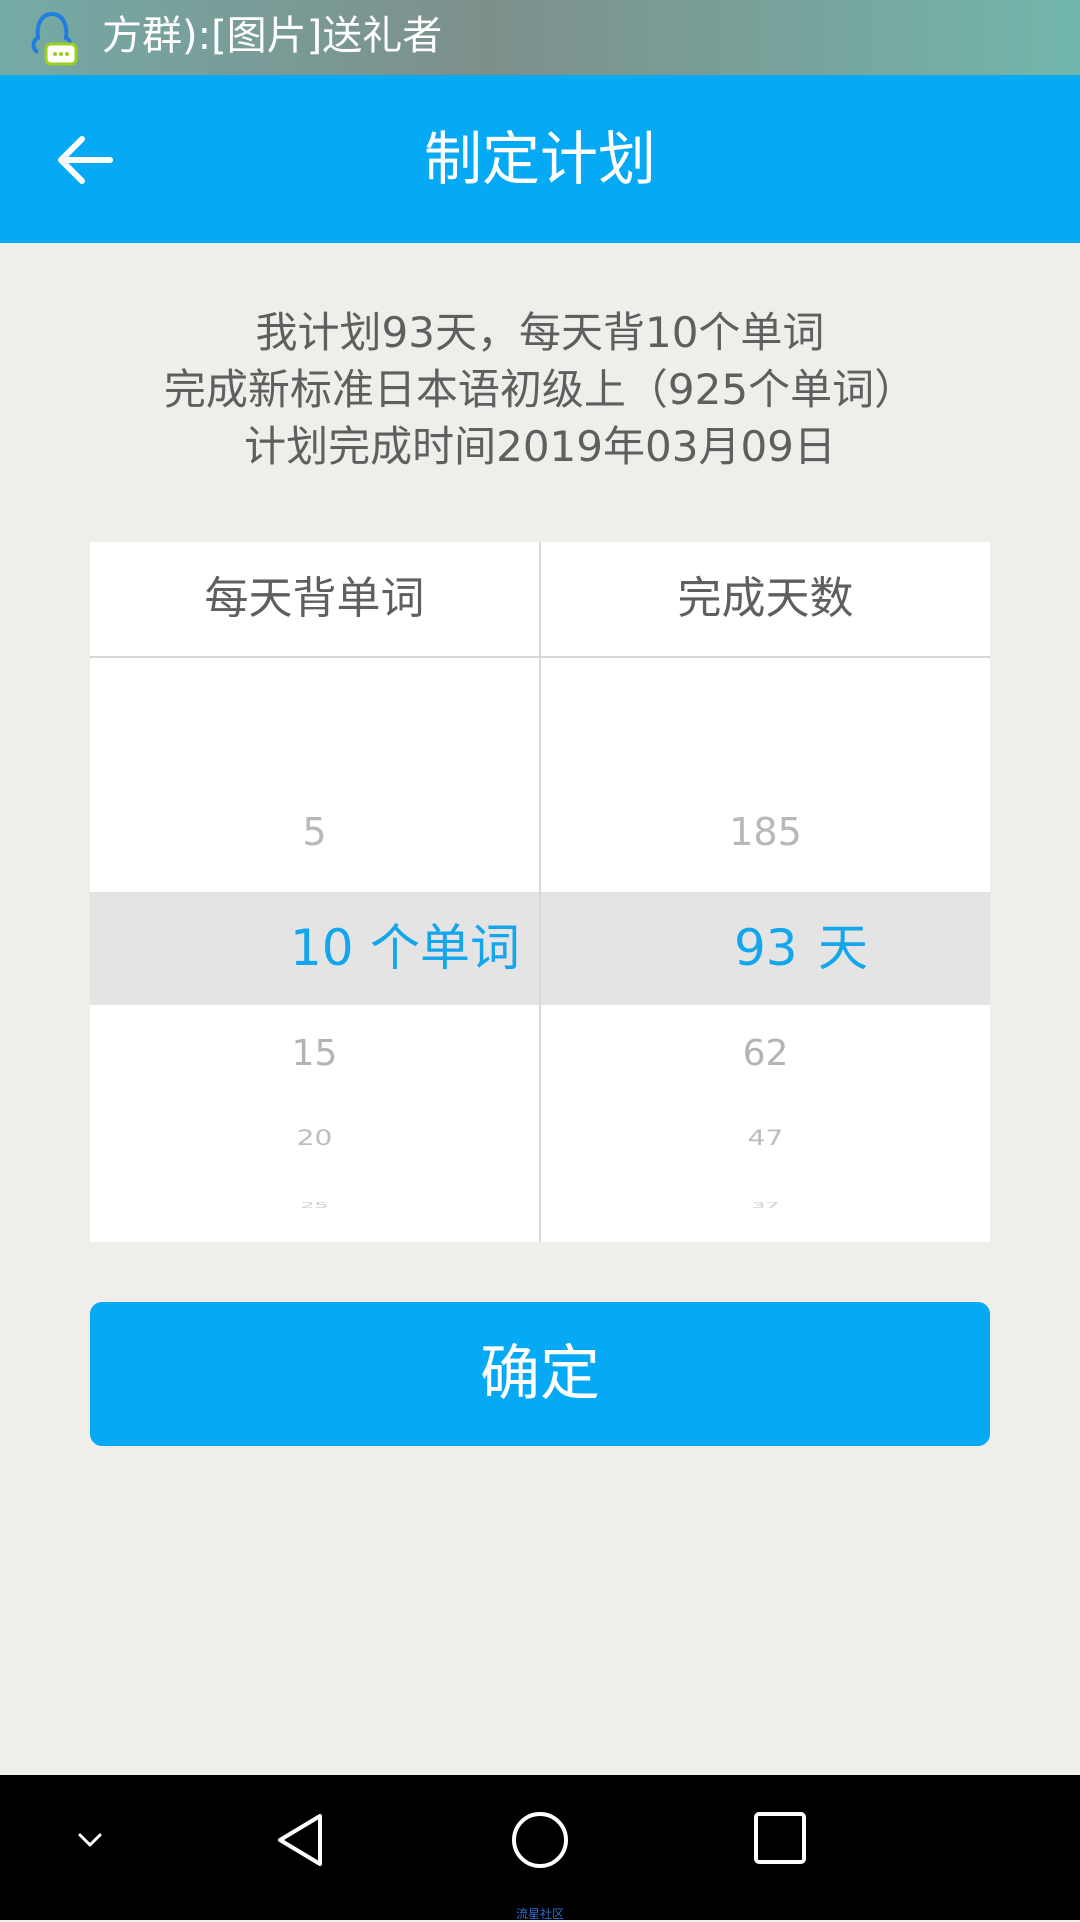  What do you see at coordinates (765, 598) in the screenshot?
I see `days-column-header: 完成天数` at bounding box center [765, 598].